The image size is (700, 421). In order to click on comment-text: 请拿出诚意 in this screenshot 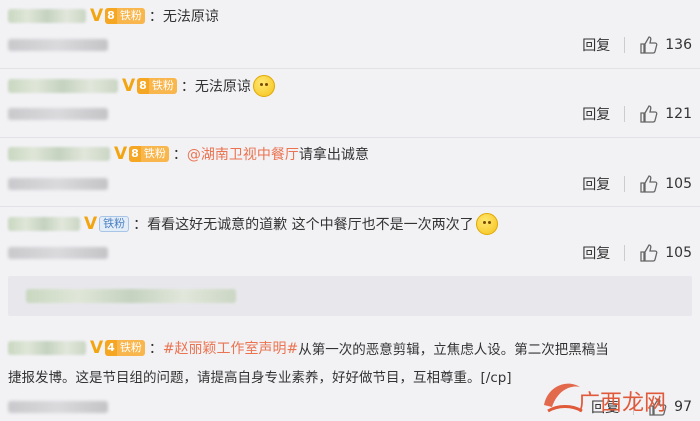, I will do `click(333, 155)`.